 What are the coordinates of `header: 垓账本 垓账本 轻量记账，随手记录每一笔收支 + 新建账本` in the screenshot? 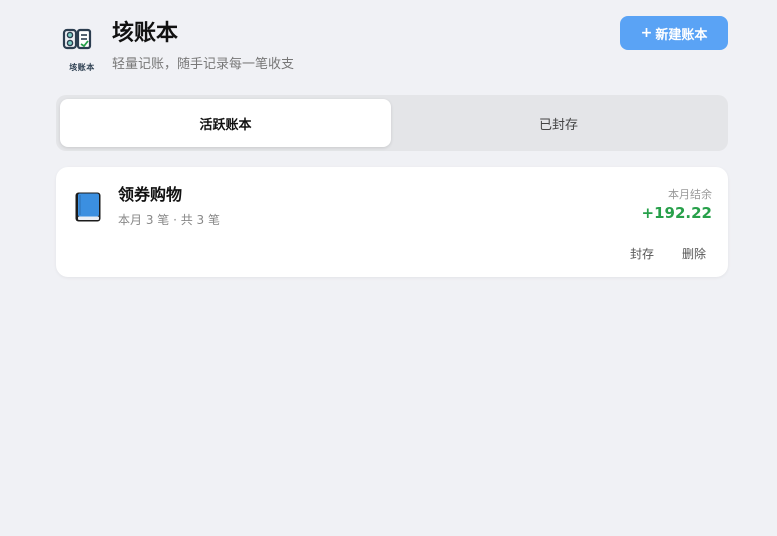 It's located at (392, 47).